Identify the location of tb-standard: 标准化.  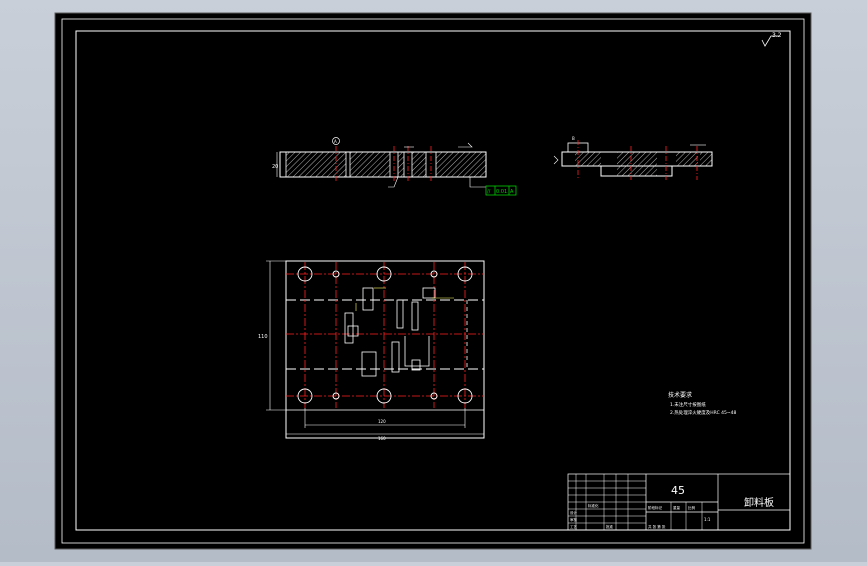
(593, 505).